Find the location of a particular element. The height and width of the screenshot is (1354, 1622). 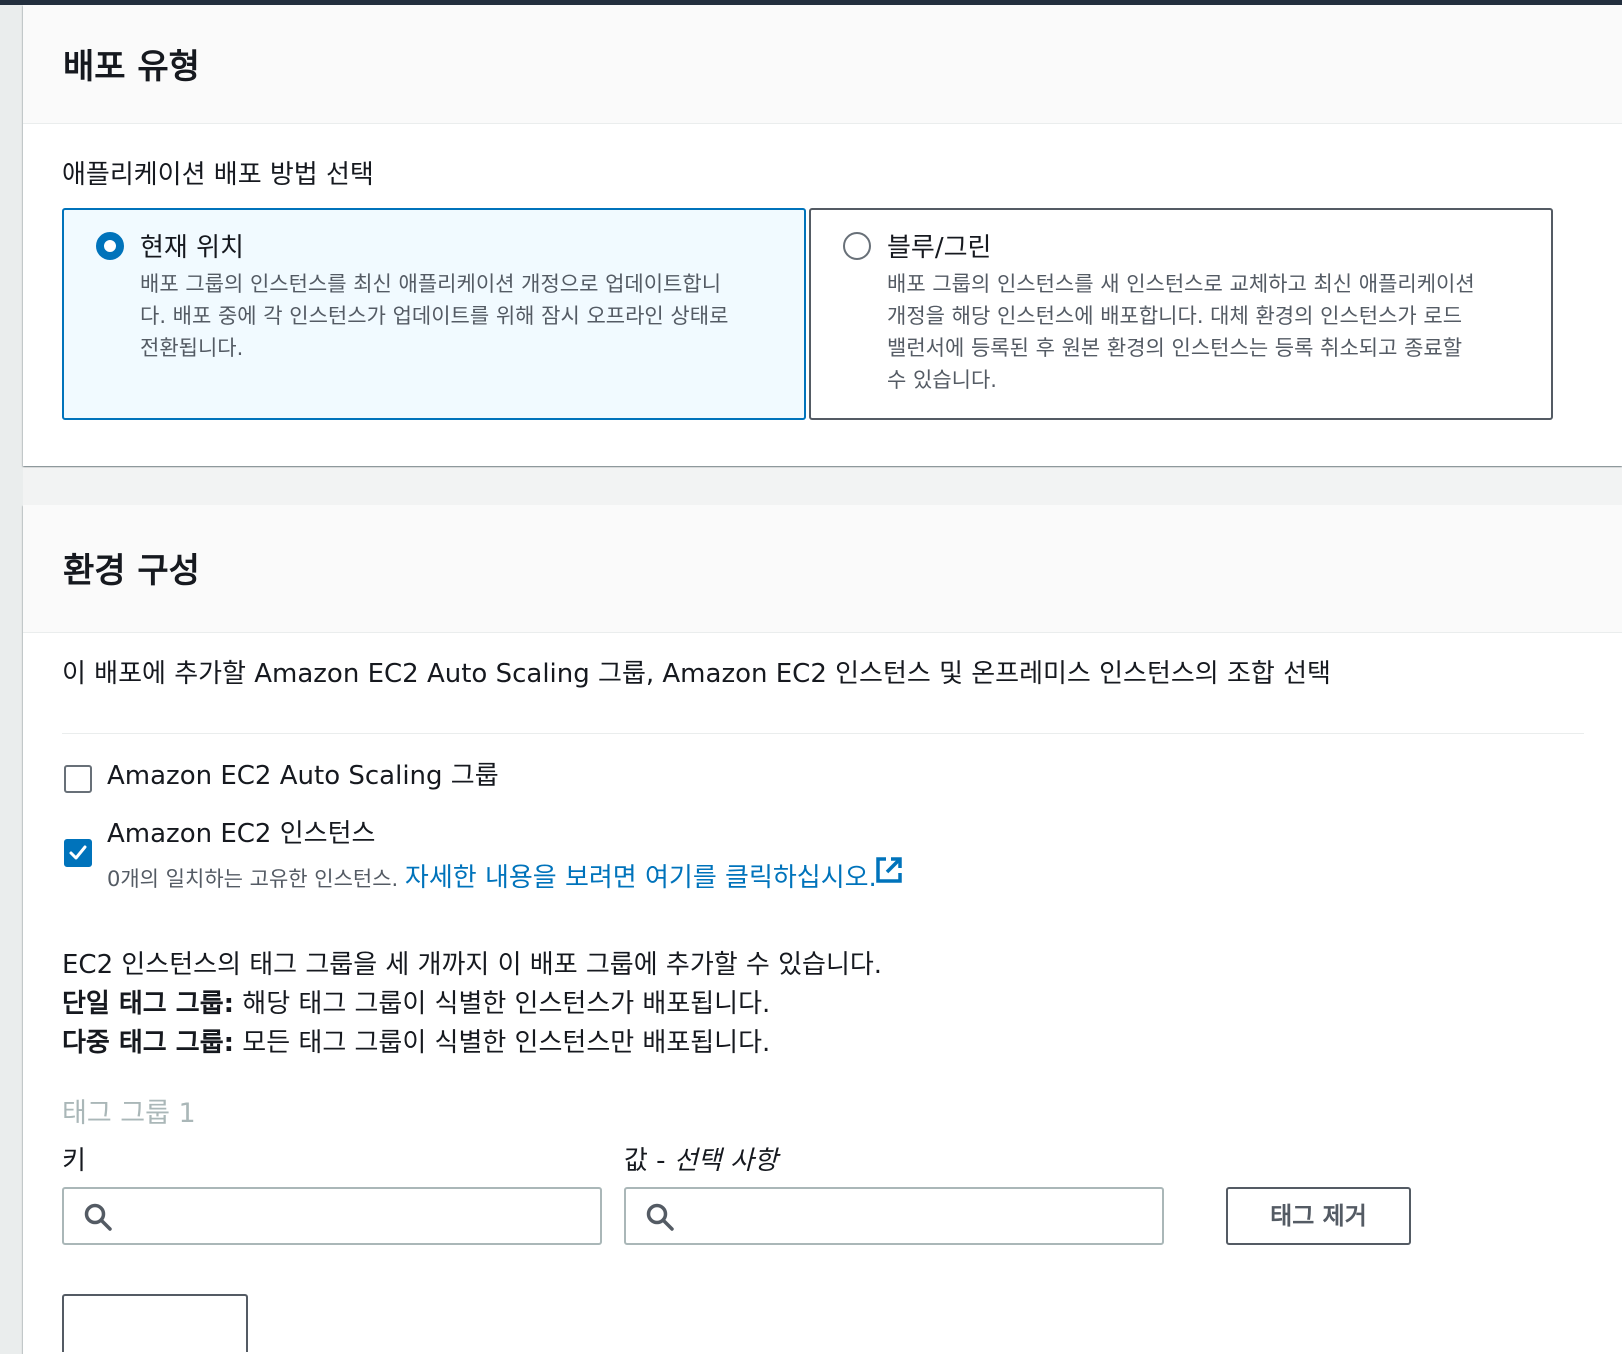

deployment-type-title: 배포 유형 is located at coordinates (131, 67).